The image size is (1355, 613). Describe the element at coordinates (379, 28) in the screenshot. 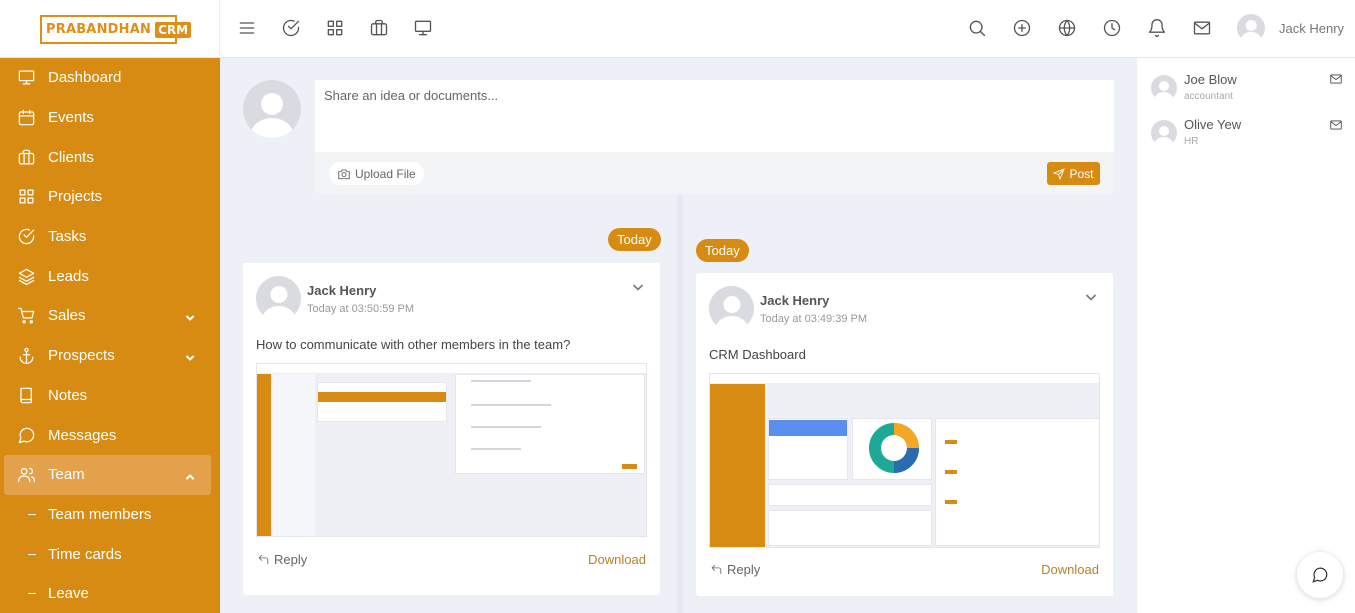

I see `briefcase-icon` at that location.